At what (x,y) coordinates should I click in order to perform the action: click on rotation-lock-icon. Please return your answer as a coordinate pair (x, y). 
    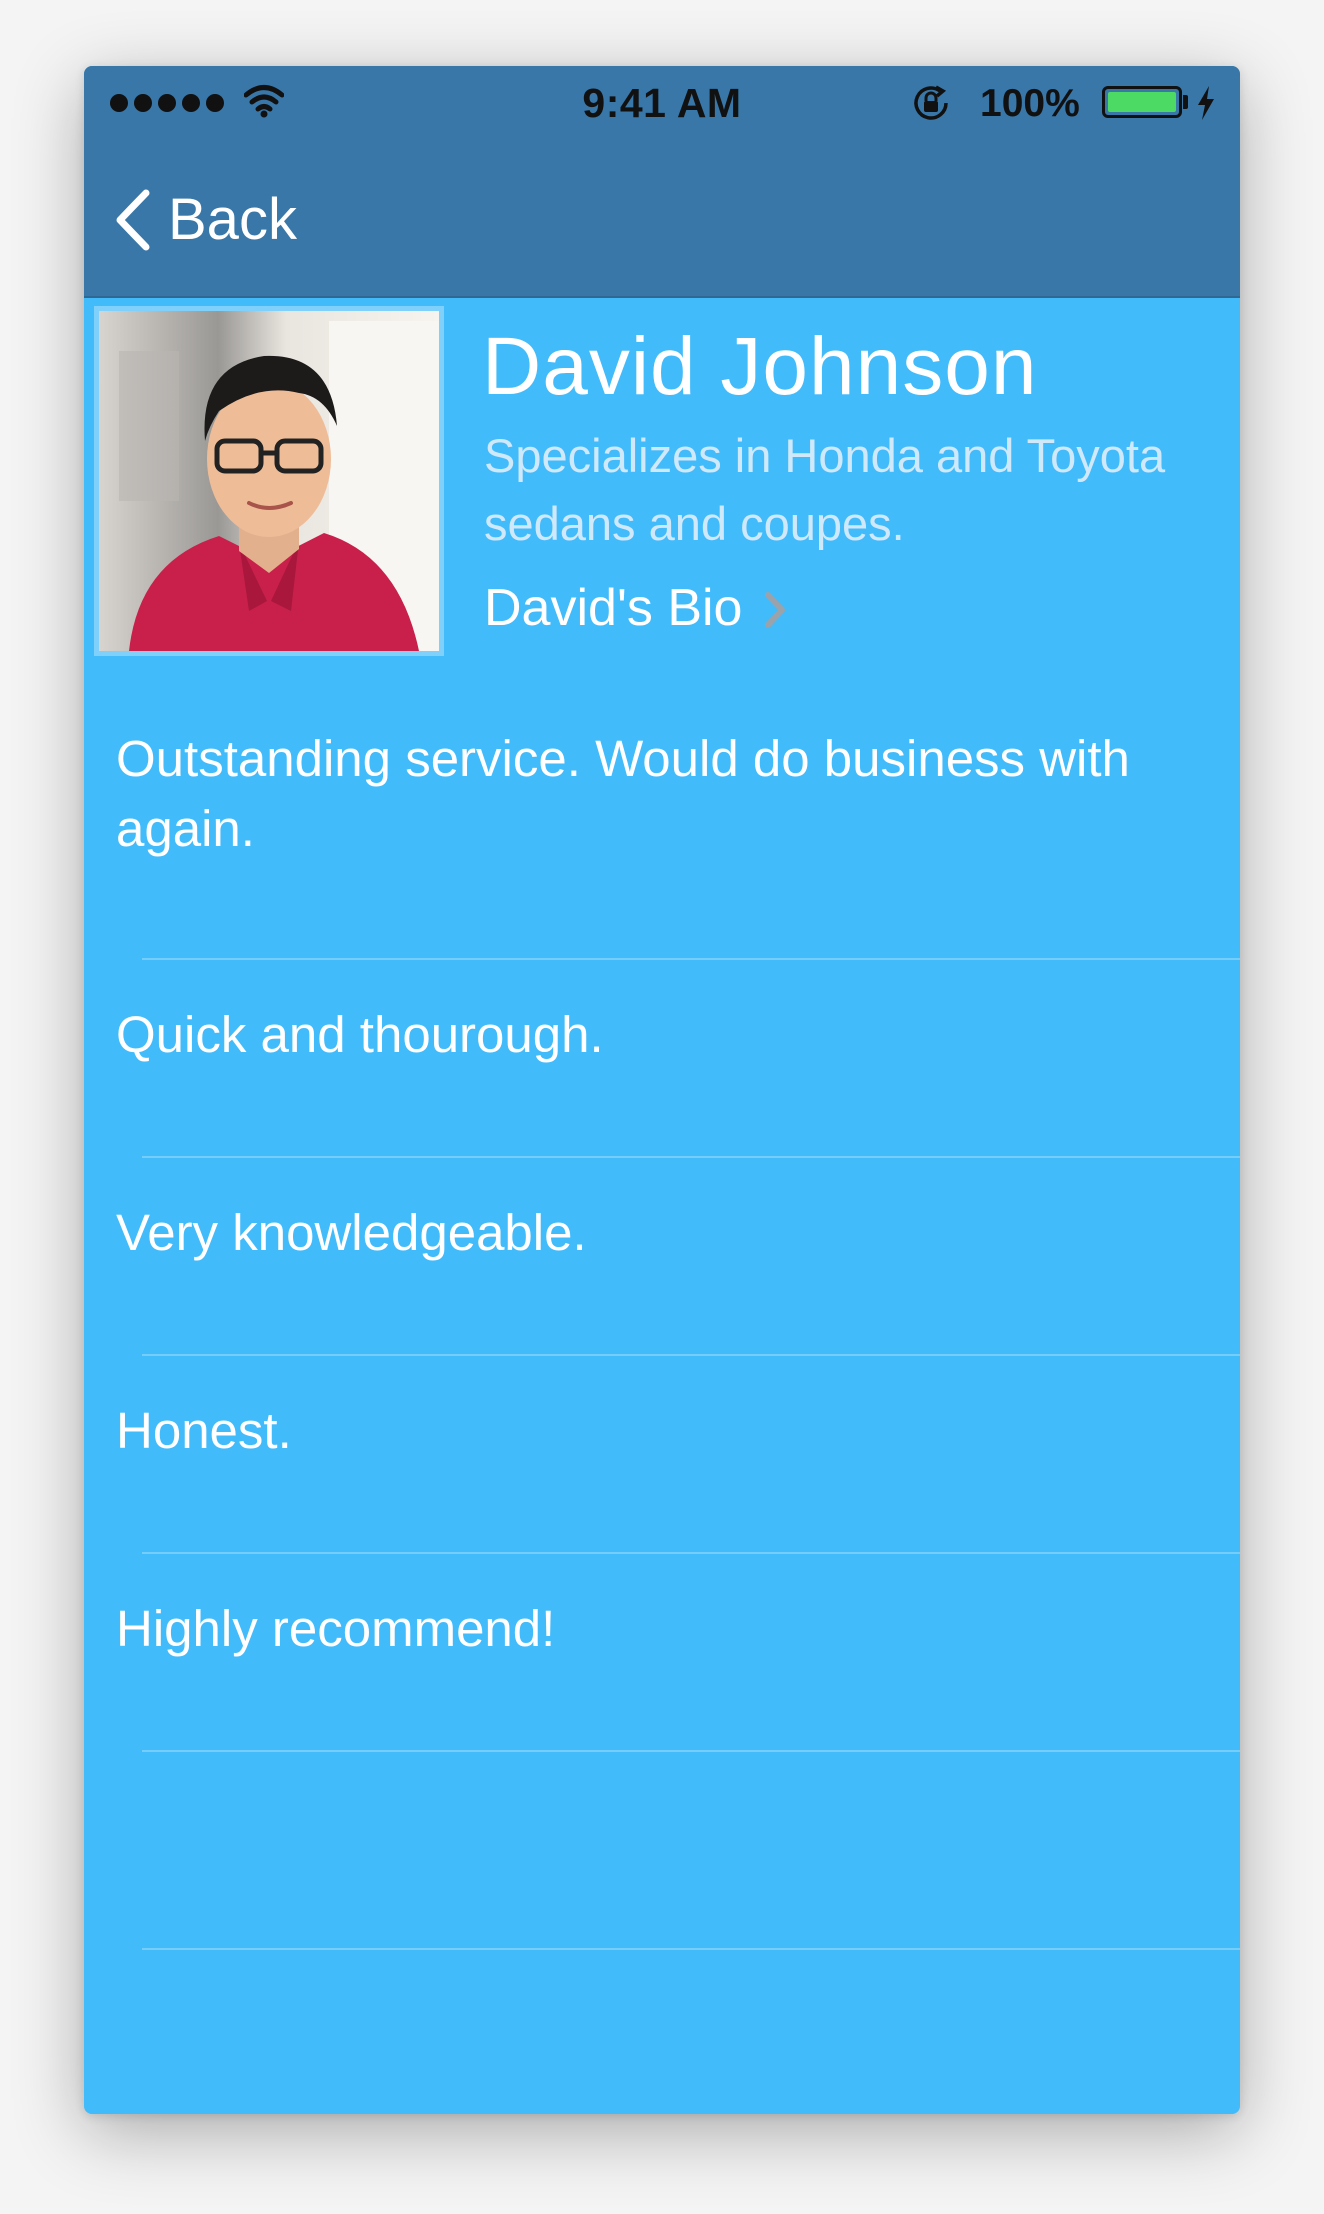
    Looking at the image, I should click on (931, 102).